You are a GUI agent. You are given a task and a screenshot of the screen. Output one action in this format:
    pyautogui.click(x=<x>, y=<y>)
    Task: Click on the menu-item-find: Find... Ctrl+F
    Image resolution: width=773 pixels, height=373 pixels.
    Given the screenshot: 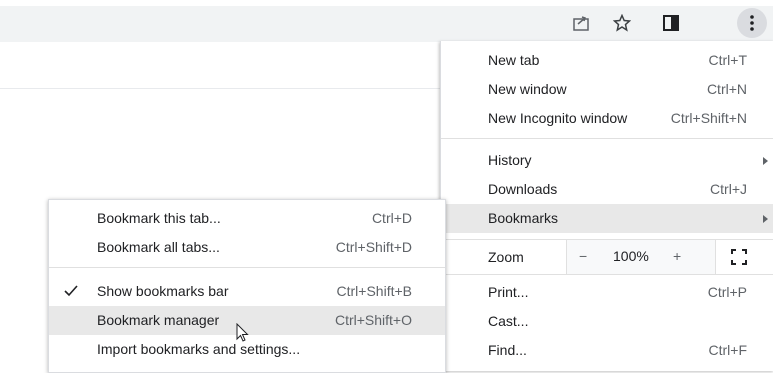 What is the action you would take?
    pyautogui.click(x=607, y=350)
    